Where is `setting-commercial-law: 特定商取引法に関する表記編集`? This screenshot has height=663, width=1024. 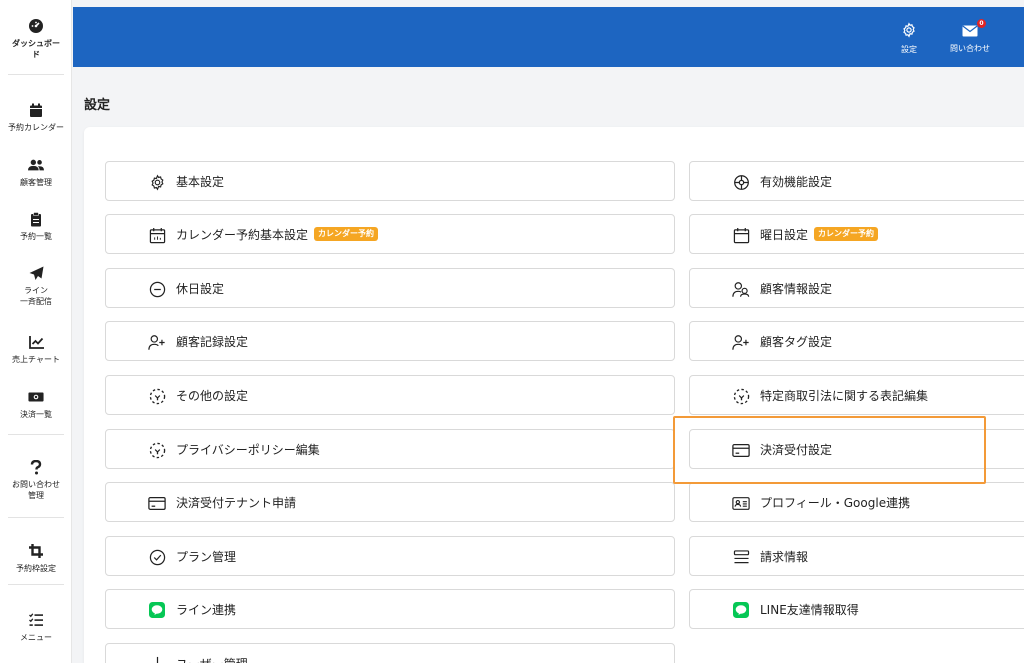
setting-commercial-law: 特定商取引法に関する表記編集 is located at coordinates (856, 395).